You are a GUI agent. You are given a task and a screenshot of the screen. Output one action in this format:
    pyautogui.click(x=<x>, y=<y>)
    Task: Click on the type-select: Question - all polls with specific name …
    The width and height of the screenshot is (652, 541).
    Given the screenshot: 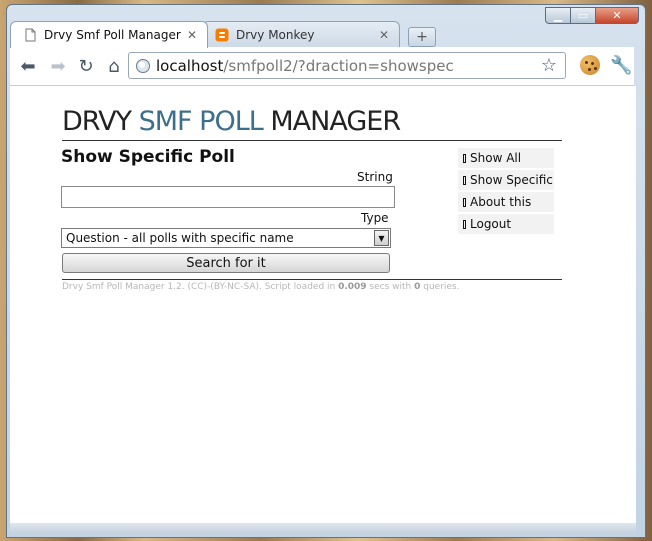 What is the action you would take?
    pyautogui.click(x=226, y=238)
    